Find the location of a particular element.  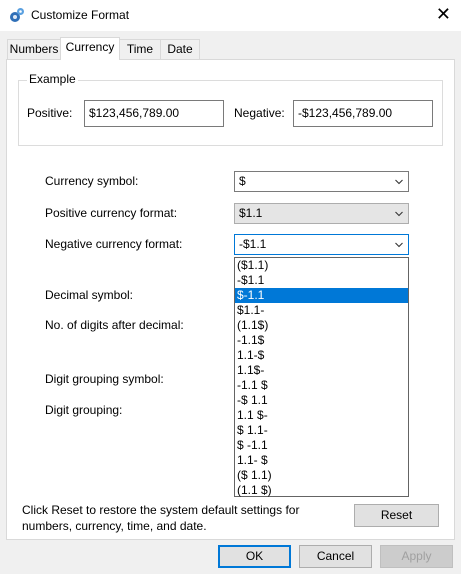

apply-button: Apply is located at coordinates (416, 556).